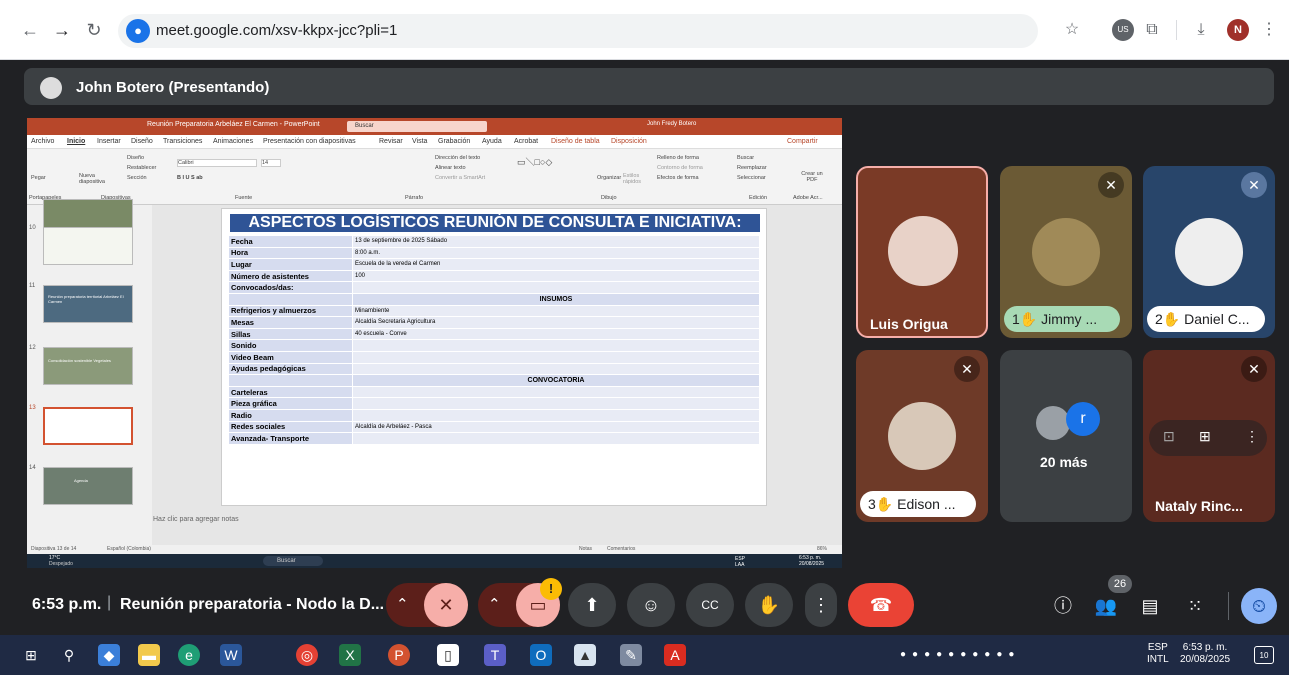 This screenshot has width=1289, height=675. What do you see at coordinates (189, 655) in the screenshot?
I see `edge-icon: e` at bounding box center [189, 655].